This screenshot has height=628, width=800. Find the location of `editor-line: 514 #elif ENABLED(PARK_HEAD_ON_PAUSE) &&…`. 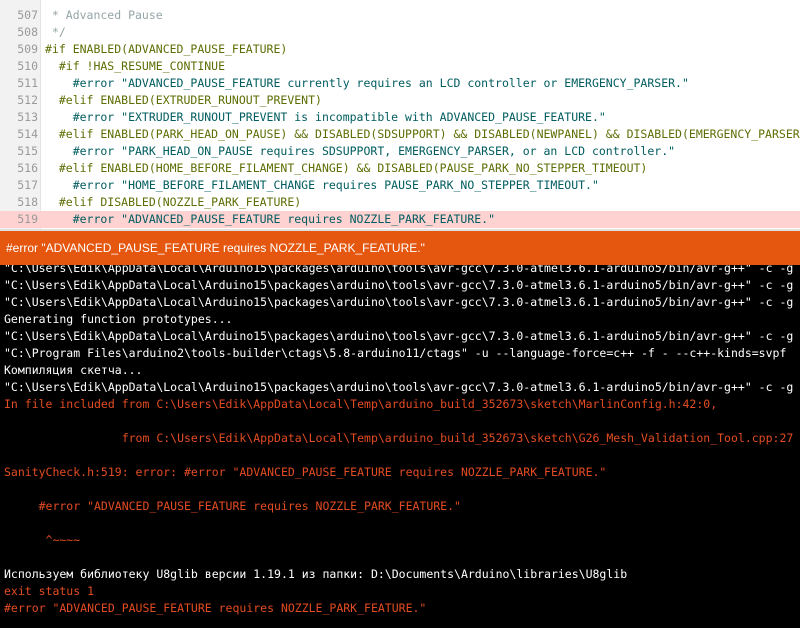

editor-line: 514 #elif ENABLED(PARK_HEAD_ON_PAUSE) &&… is located at coordinates (400, 134).